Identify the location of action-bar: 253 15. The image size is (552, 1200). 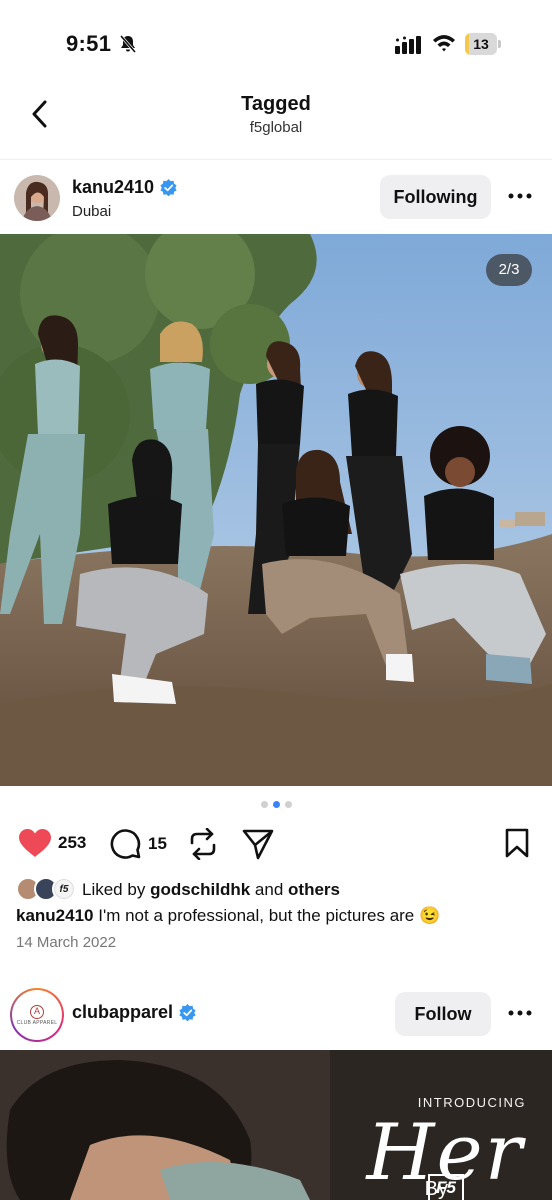
(276, 844).